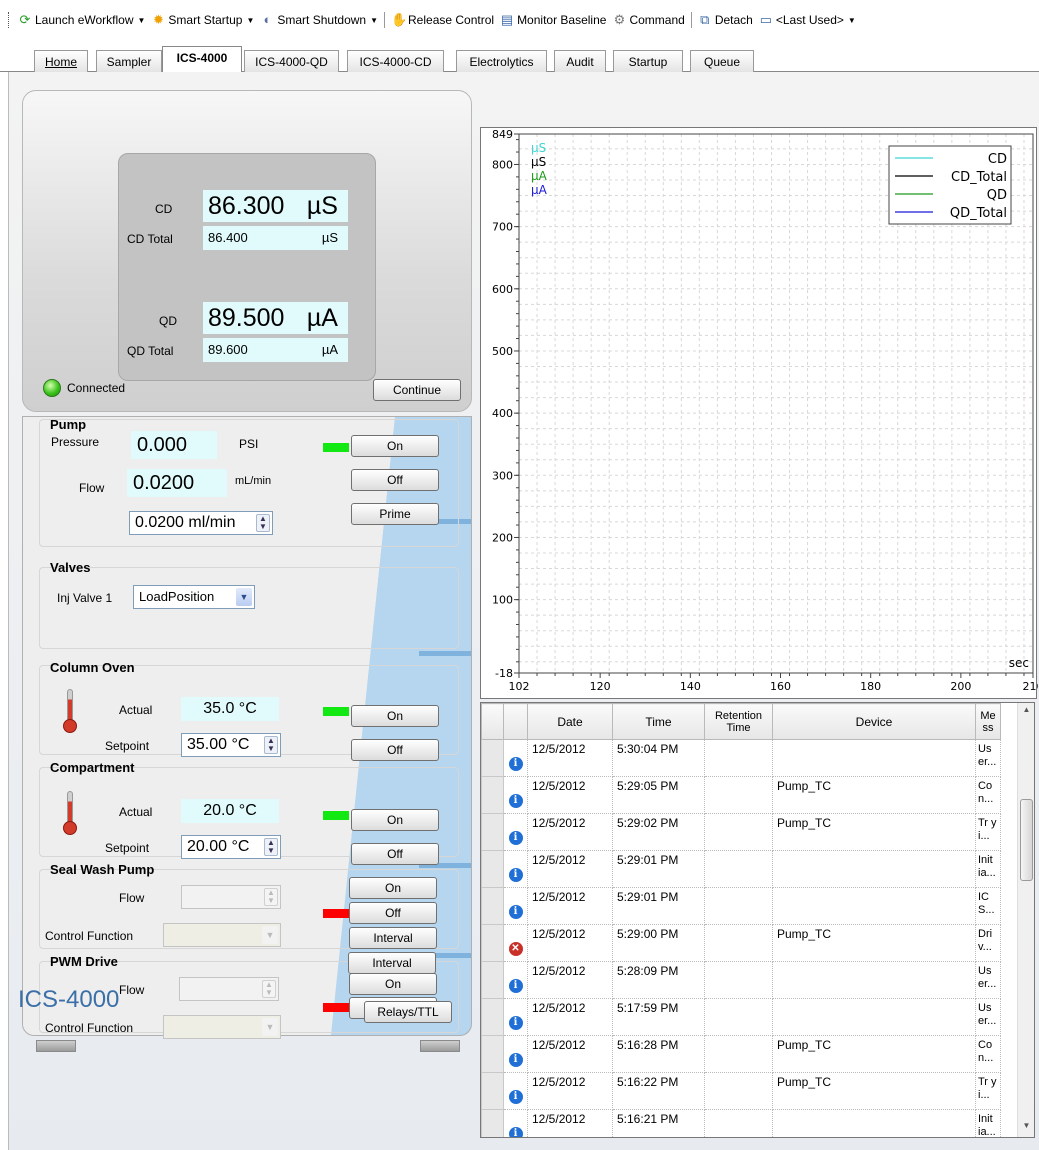  I want to click on smart-startup-button: ✹ Smart Startup ▼, so click(202, 20).